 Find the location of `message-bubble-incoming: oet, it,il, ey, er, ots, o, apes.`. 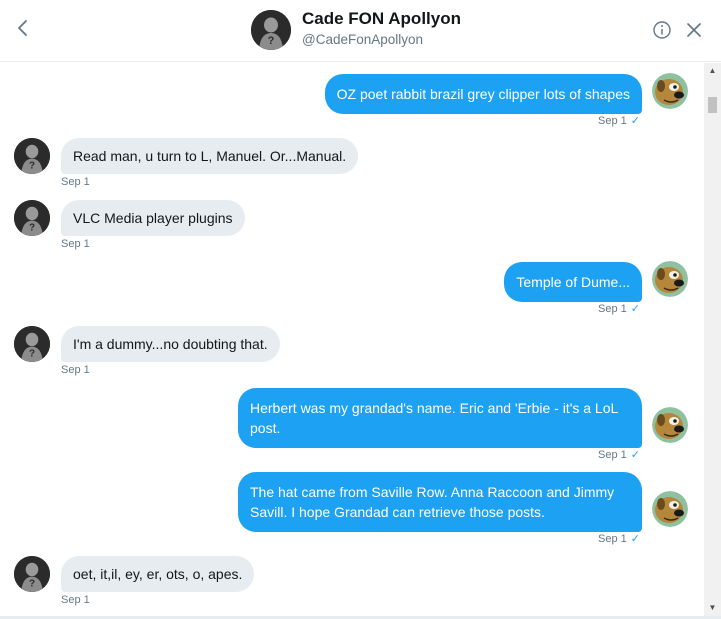

message-bubble-incoming: oet, it,il, ey, er, ots, o, apes. is located at coordinates (158, 574).